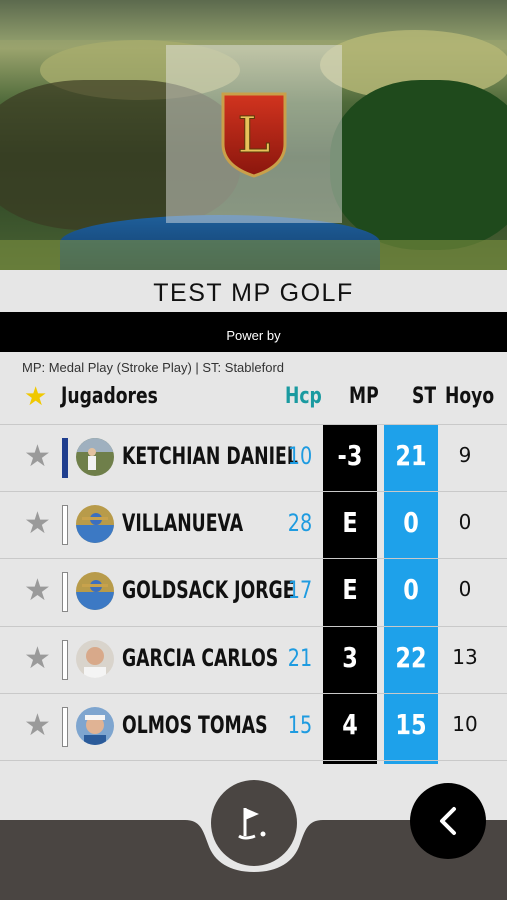 The height and width of the screenshot is (900, 507). I want to click on golf-flag-icon, so click(252, 824).